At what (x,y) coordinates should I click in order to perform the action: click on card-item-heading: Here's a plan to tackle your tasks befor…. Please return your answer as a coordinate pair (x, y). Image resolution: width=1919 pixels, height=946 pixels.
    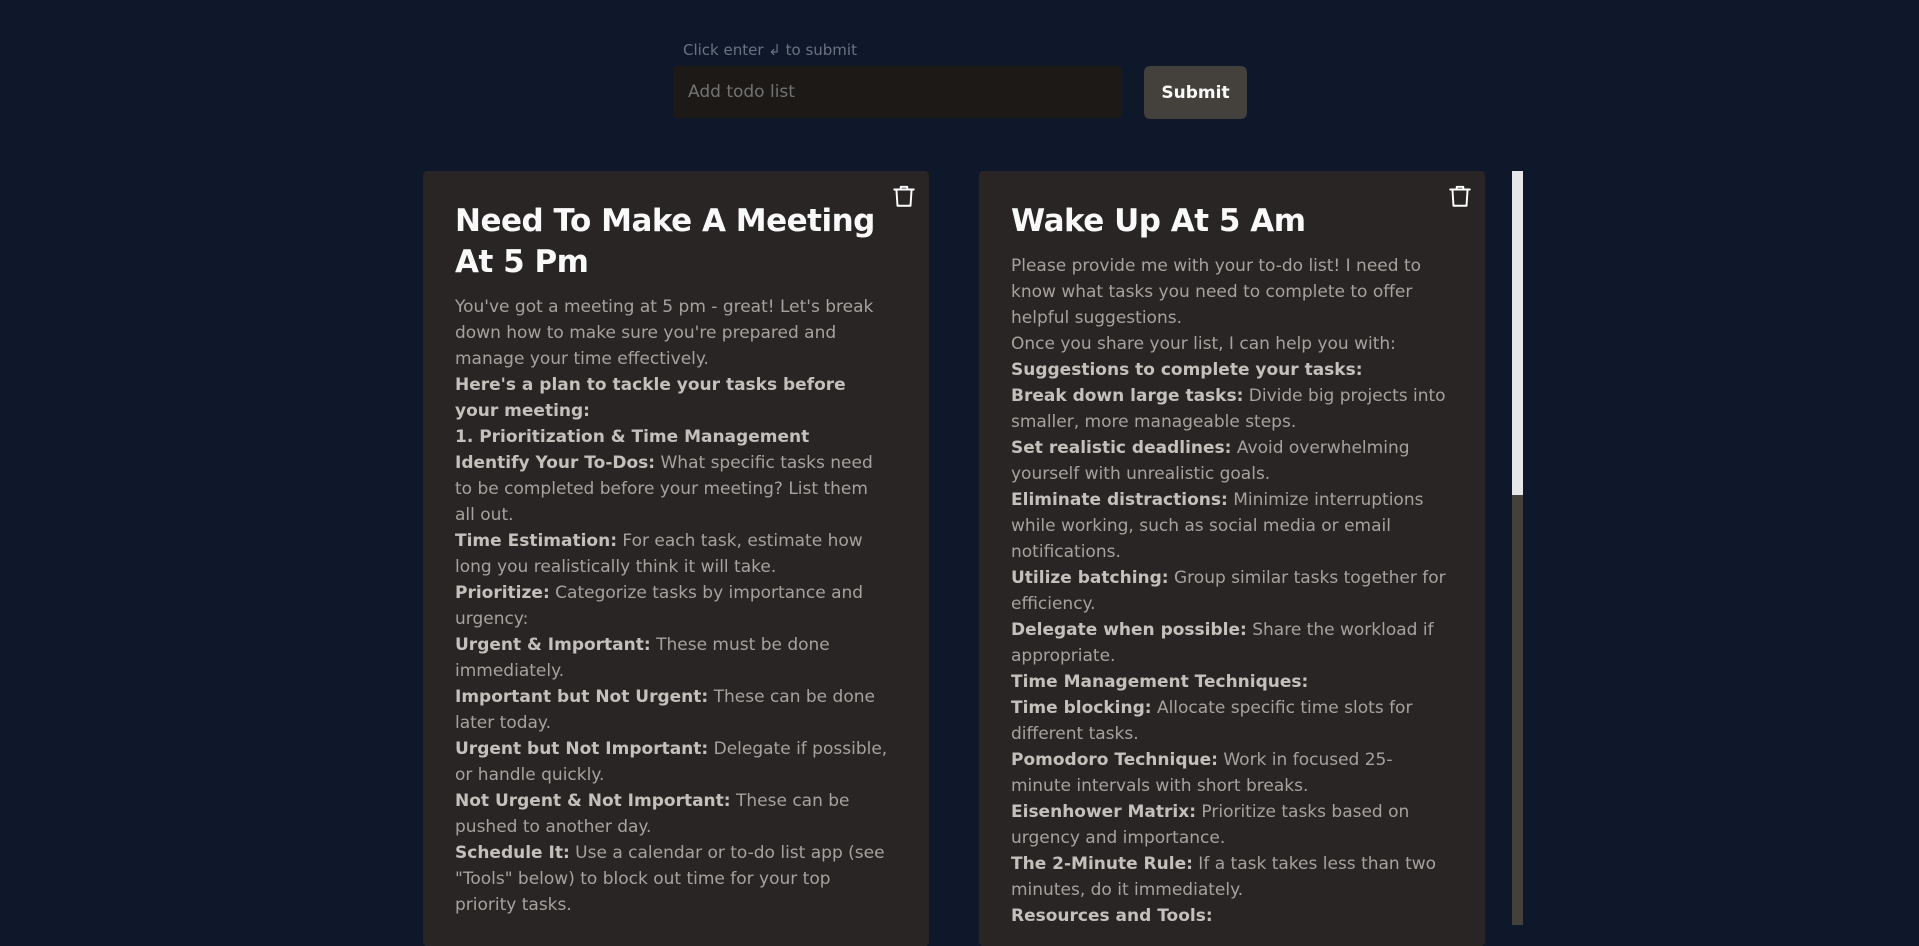
    Looking at the image, I should click on (650, 398).